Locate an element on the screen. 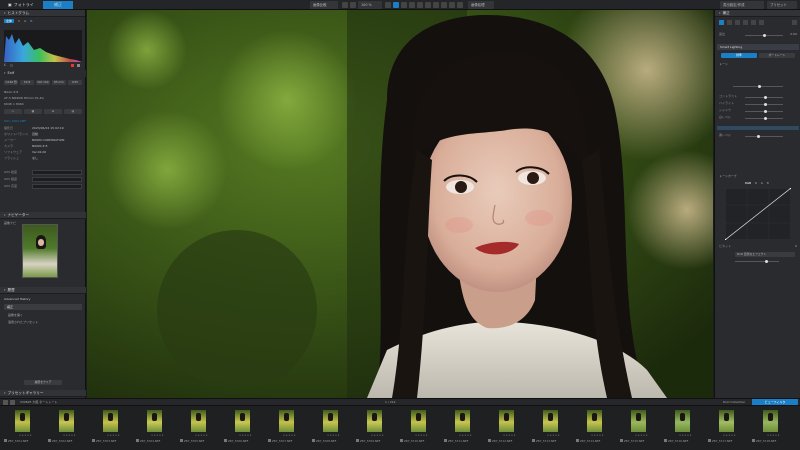 The width and height of the screenshot is (800, 450). view-filter-button: ビューフィルタ is located at coordinates (775, 402).